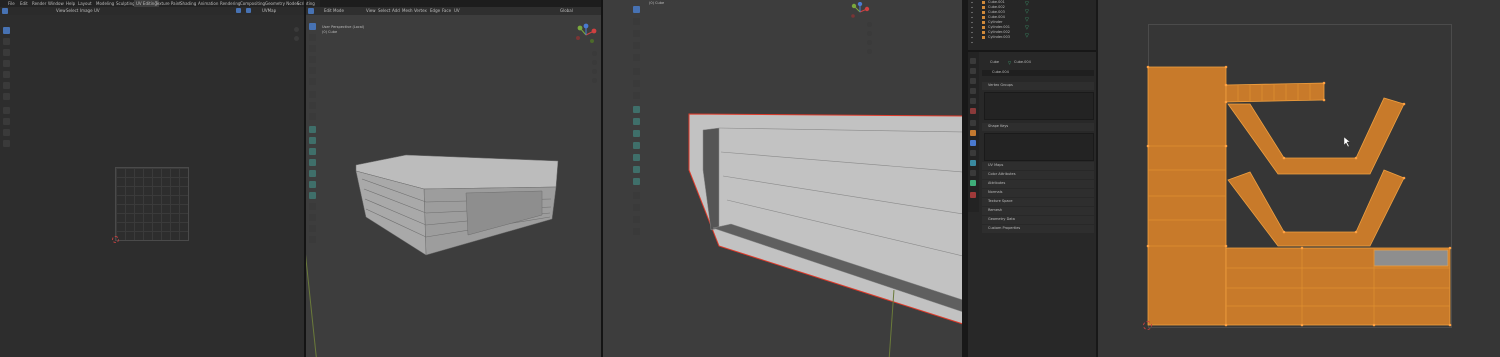  I want to click on output-tab-icon, so click(973, 81).